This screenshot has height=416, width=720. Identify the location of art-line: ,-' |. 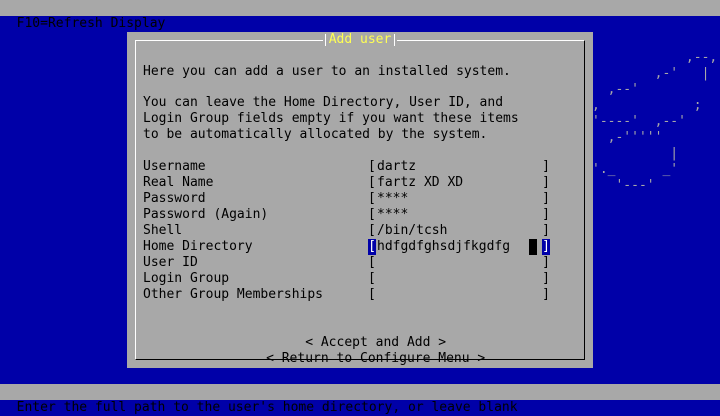
(651, 73).